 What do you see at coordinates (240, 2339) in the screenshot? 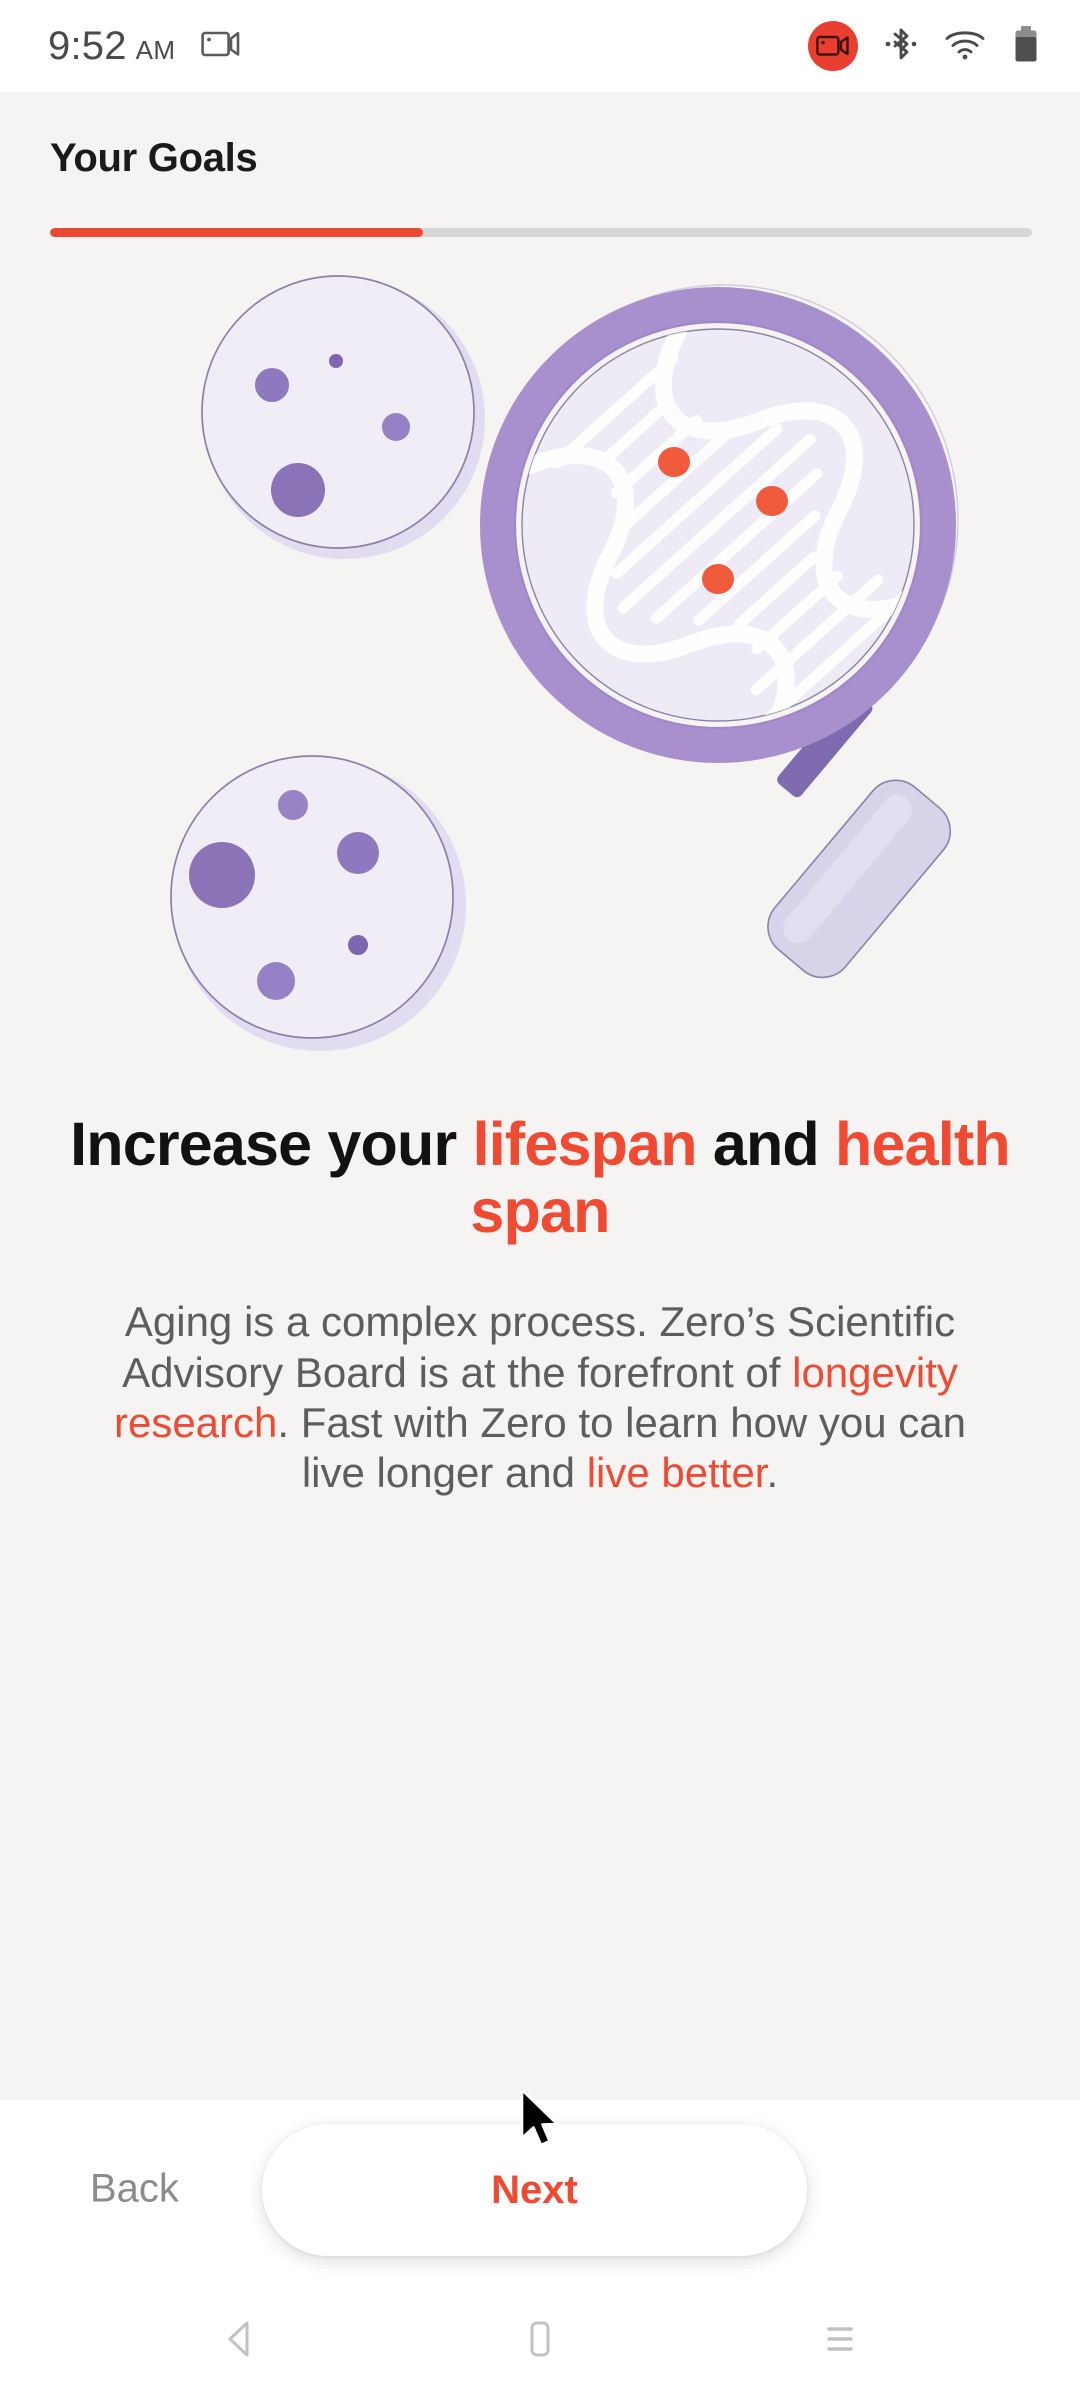
I see `nav-back-icon` at bounding box center [240, 2339].